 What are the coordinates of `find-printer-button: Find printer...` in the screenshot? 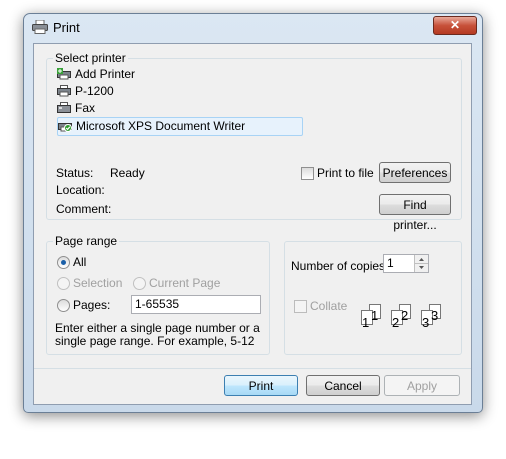 It's located at (415, 213).